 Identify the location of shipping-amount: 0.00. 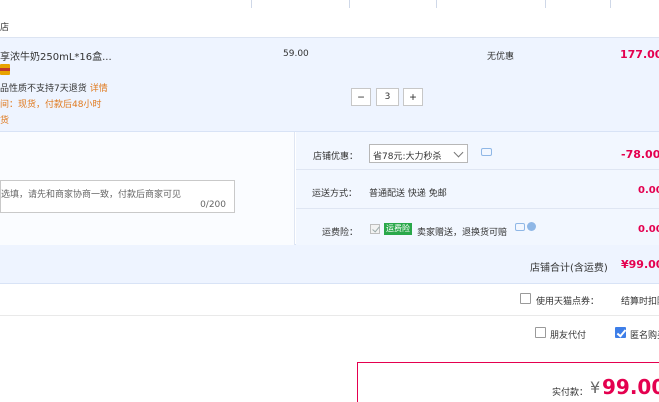
(648, 190).